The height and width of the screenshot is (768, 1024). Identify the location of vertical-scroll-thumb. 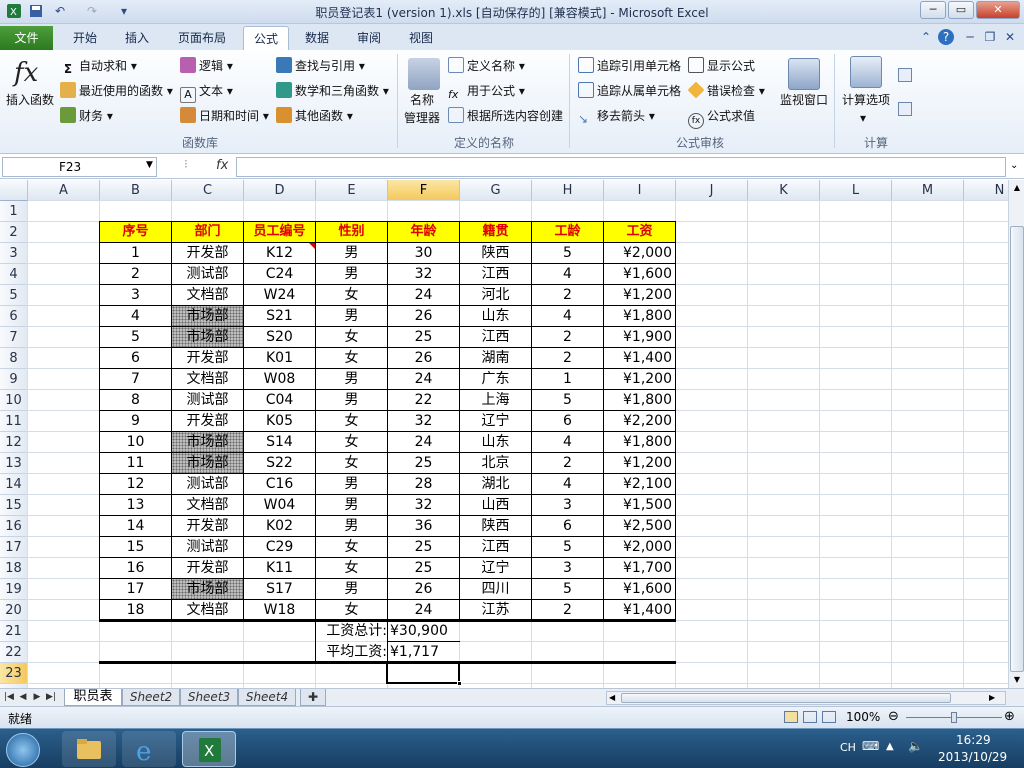
(1017, 449).